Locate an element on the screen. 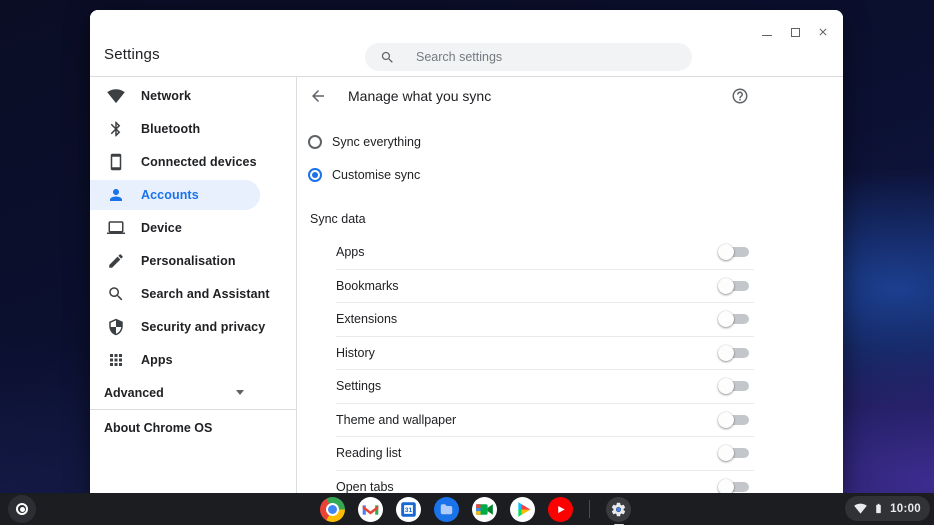 The width and height of the screenshot is (934, 525). chrome-icon is located at coordinates (332, 509).